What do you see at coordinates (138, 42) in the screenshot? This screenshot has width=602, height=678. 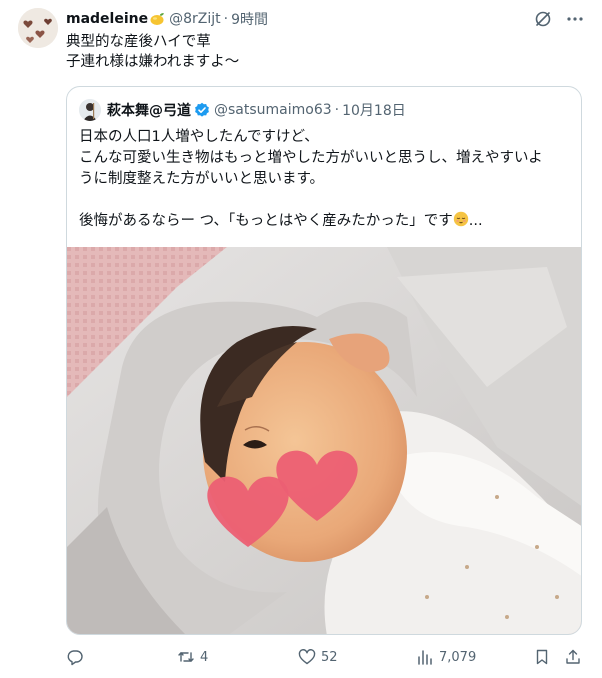 I see `post-text-line: 典型的な産後ハイで草` at bounding box center [138, 42].